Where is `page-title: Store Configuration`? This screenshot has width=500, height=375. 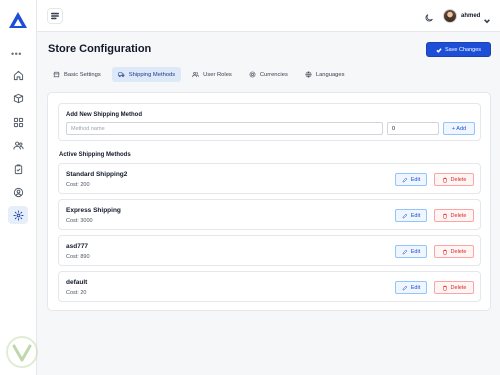 page-title: Store Configuration is located at coordinates (100, 49).